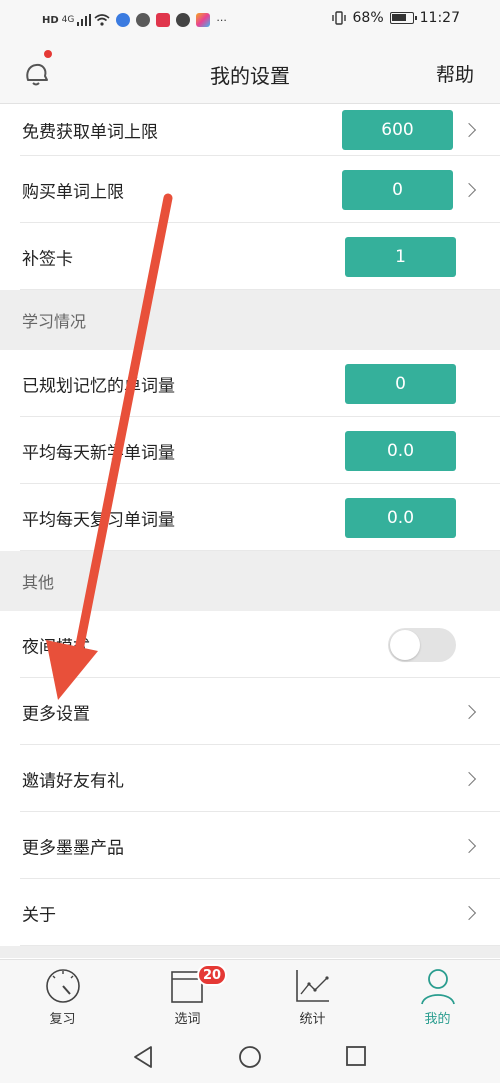 This screenshot has width=500, height=1083. I want to click on row-label: 平均每天复习单词量, so click(98, 520).